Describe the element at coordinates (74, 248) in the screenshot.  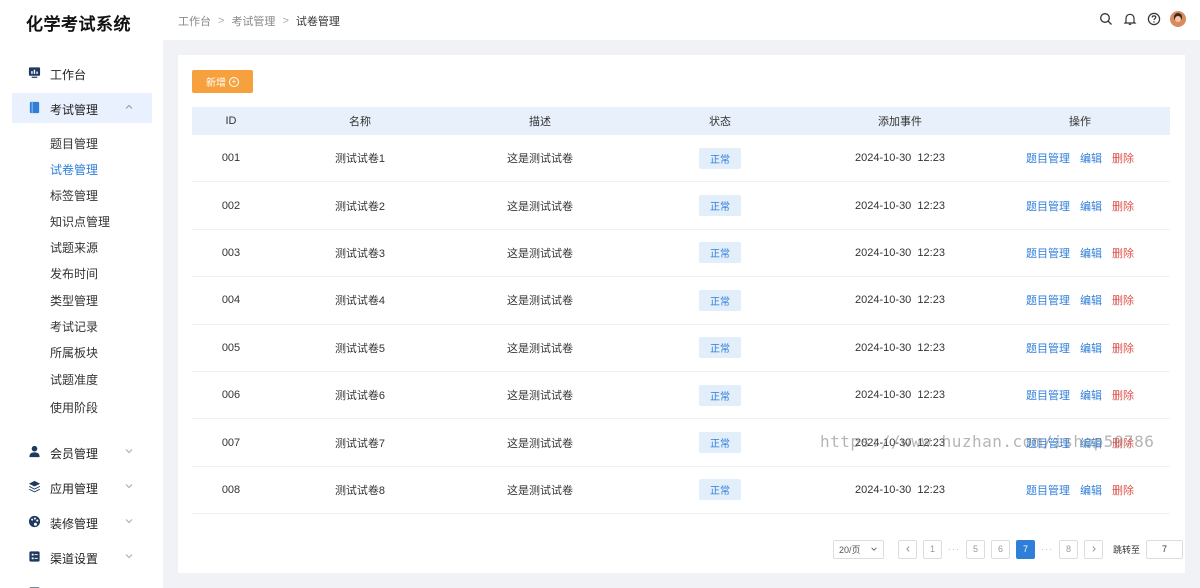
I see `sub-item-question-source: 试题来源` at that location.